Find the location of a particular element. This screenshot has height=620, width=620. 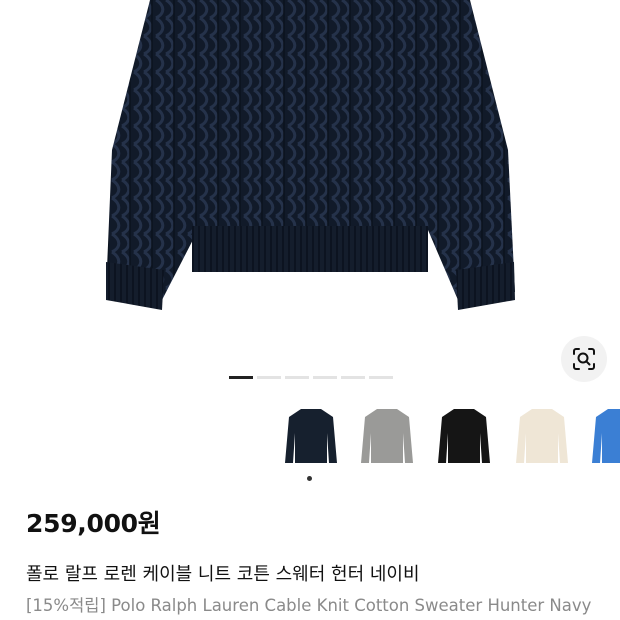

variant-sweater-navy is located at coordinates (311, 436).